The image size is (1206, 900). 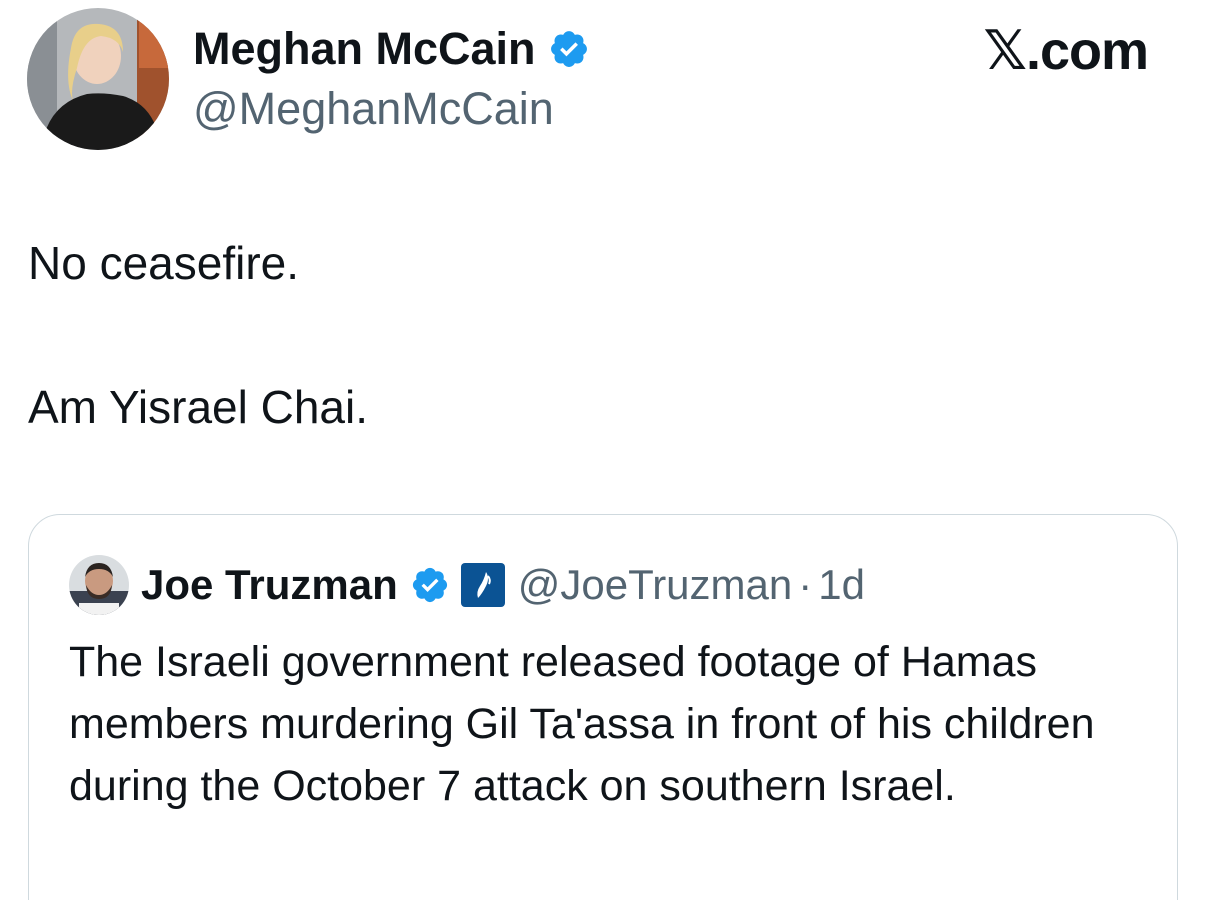 What do you see at coordinates (483, 585) in the screenshot?
I see `org-affiliation-icon` at bounding box center [483, 585].